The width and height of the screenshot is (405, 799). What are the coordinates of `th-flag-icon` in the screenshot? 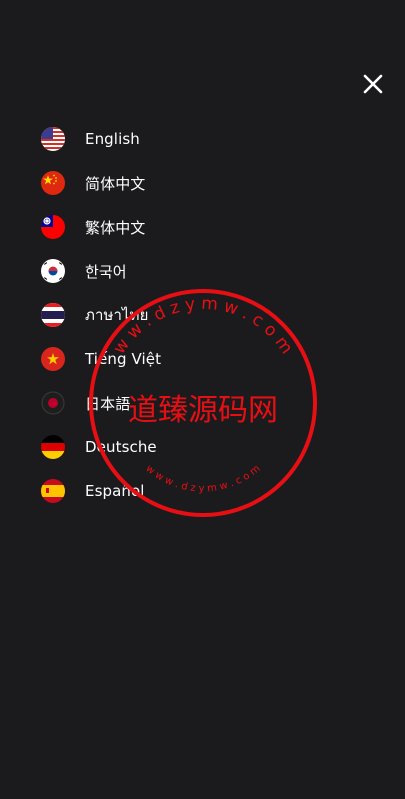 It's located at (53, 315).